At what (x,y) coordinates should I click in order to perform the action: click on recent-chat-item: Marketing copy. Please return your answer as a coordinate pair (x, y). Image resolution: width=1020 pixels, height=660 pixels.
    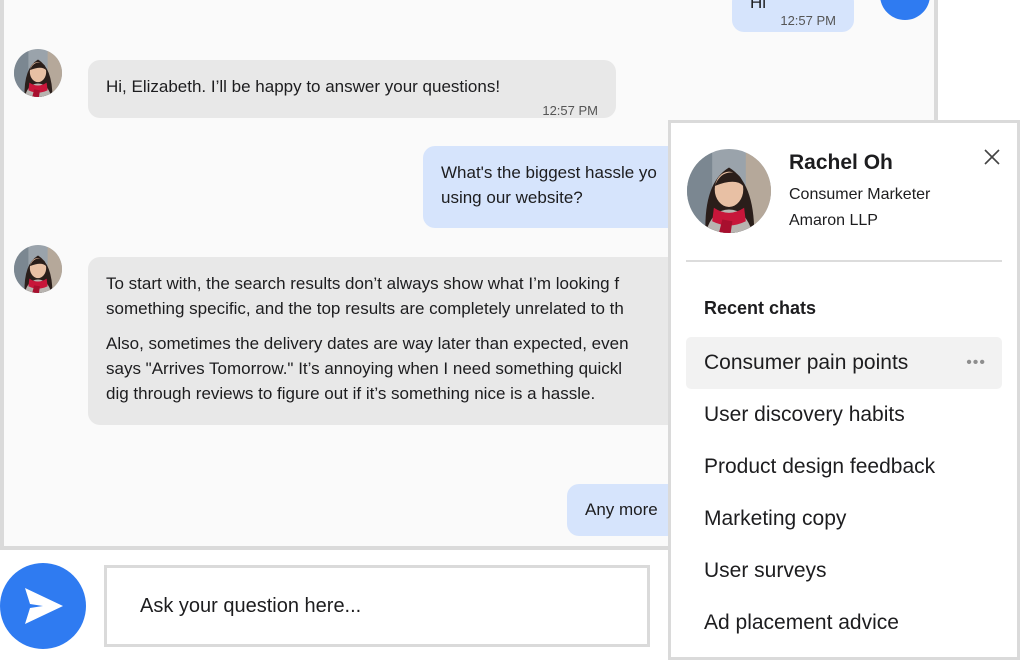
    Looking at the image, I should click on (844, 519).